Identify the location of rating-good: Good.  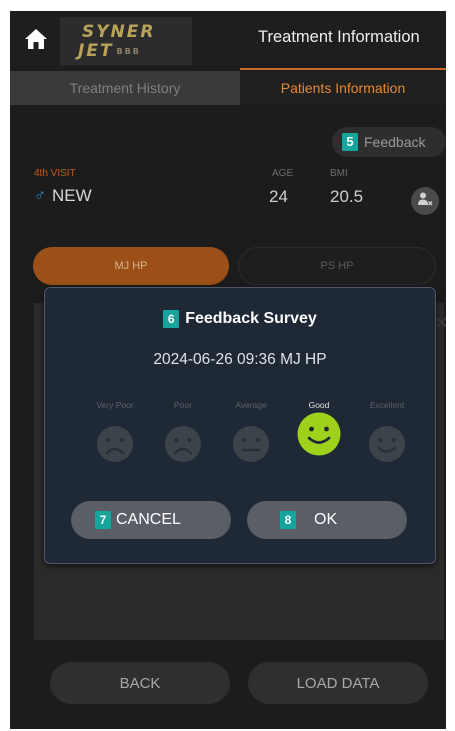
(319, 431).